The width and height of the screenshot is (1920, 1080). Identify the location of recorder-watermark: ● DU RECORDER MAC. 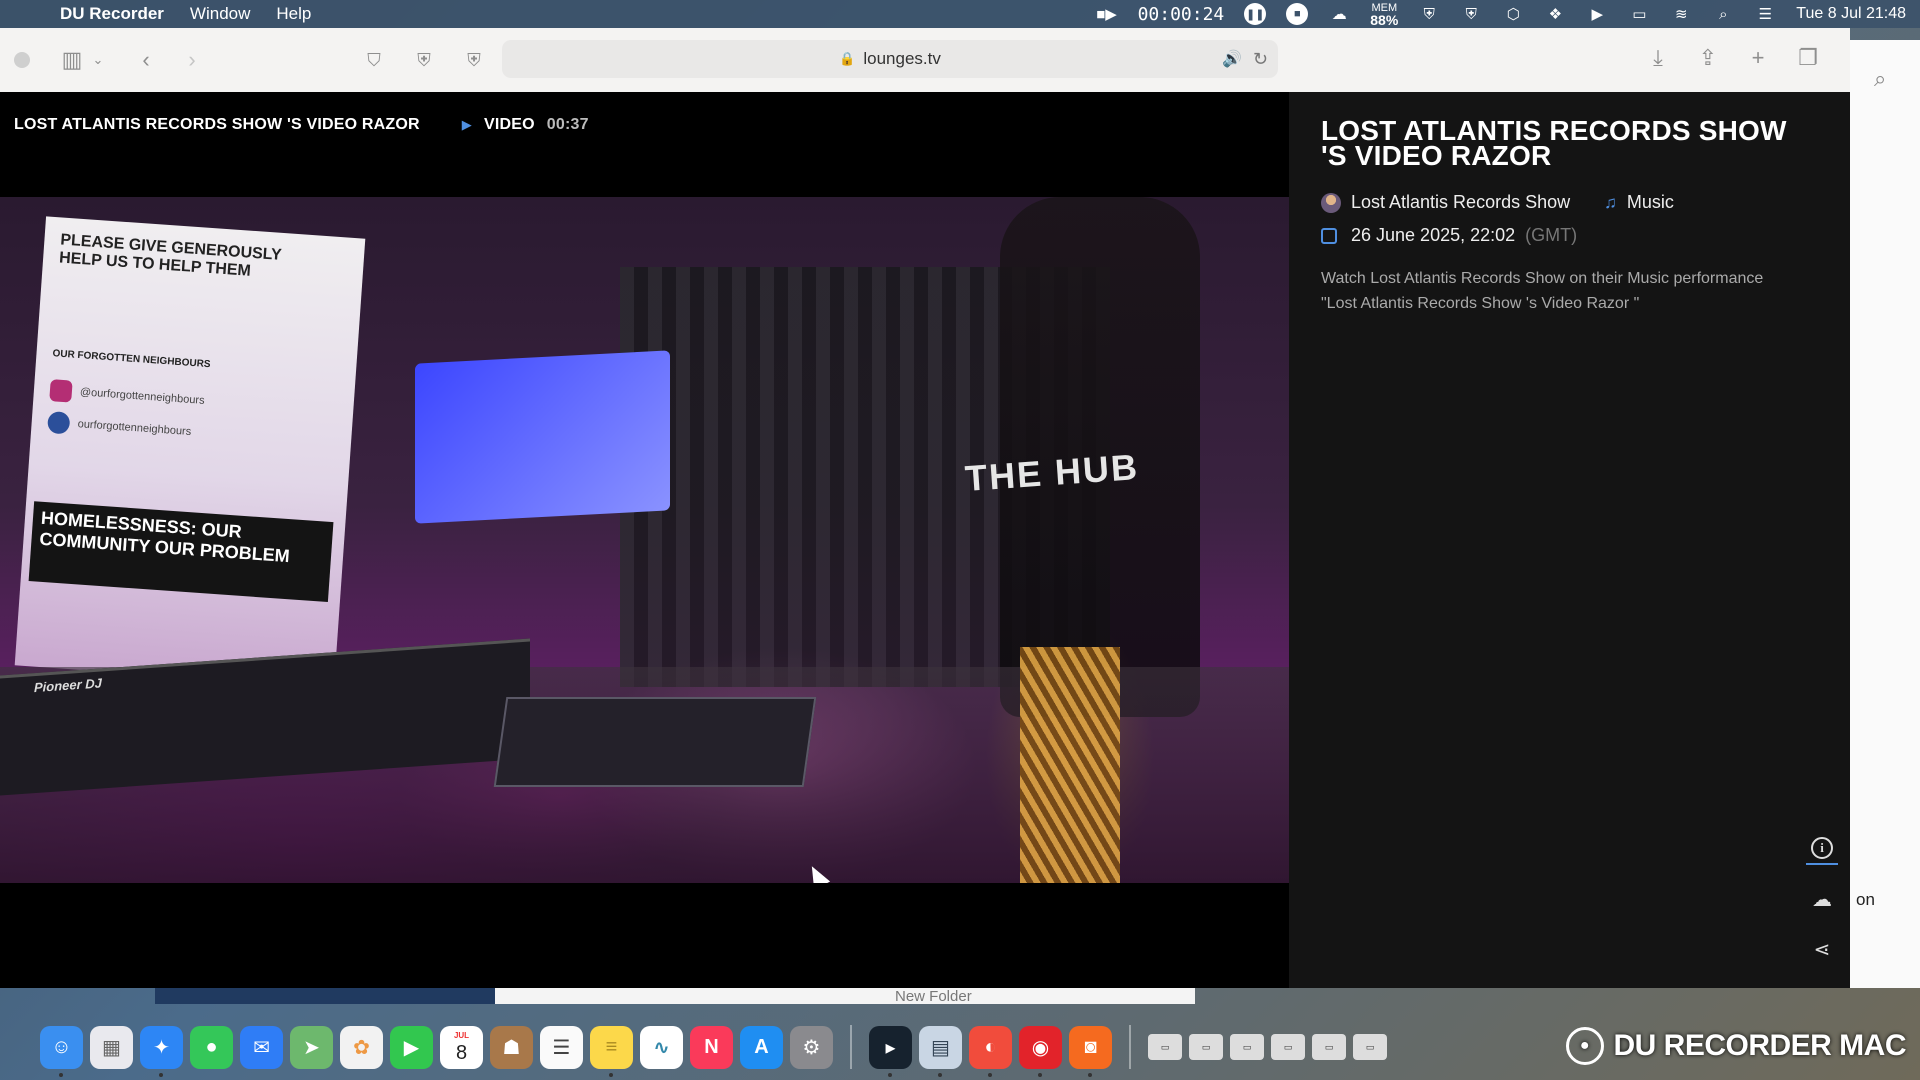
(1736, 1046).